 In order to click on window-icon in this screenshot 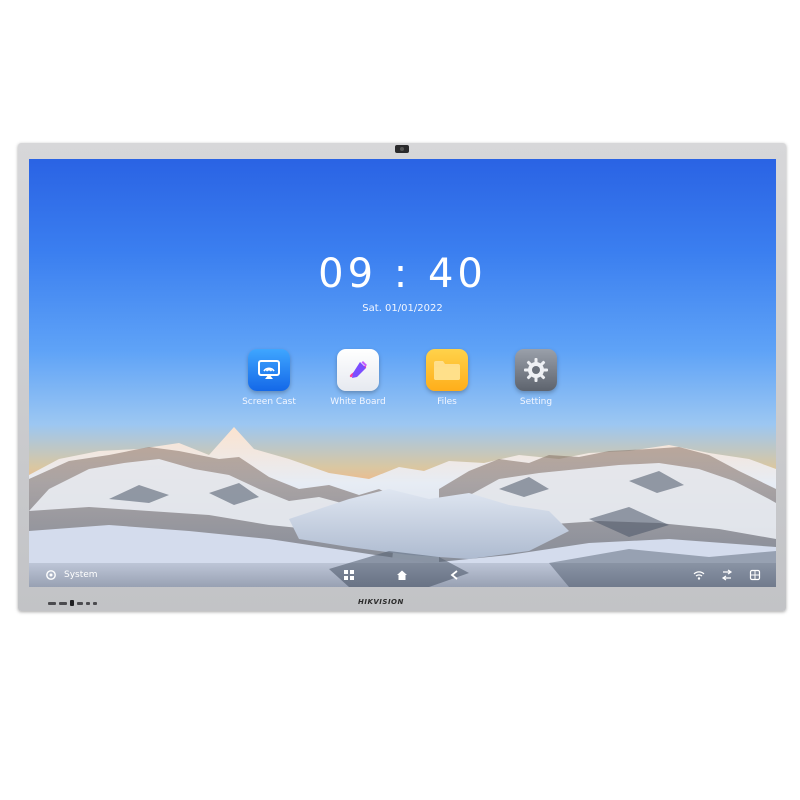, I will do `click(755, 575)`.